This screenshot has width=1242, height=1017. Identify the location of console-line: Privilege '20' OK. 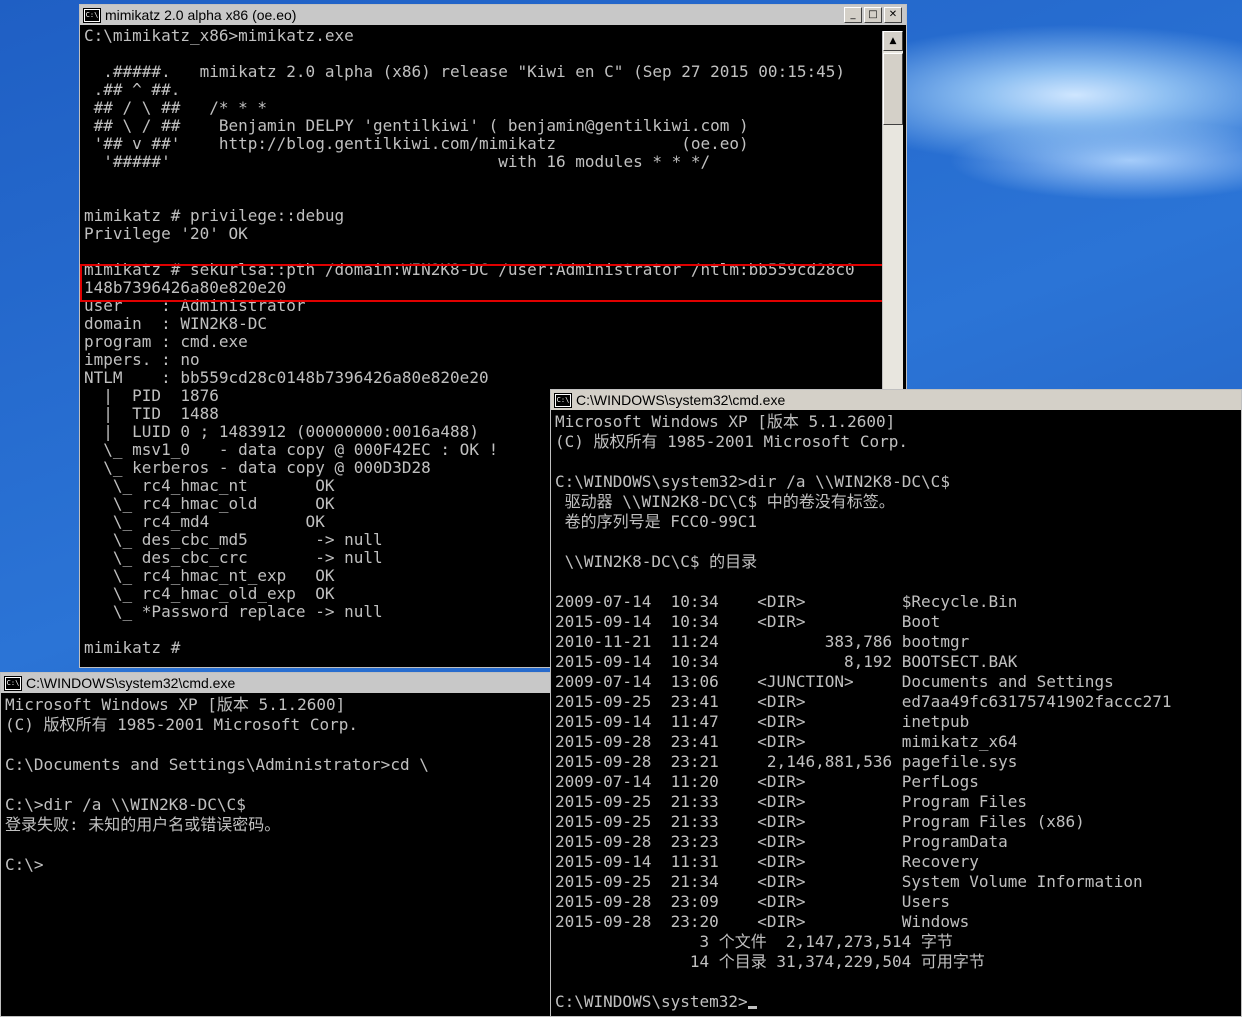
(166, 233).